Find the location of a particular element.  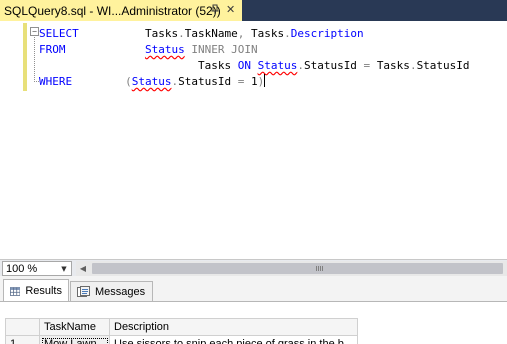

grid-icon is located at coordinates (15, 291).